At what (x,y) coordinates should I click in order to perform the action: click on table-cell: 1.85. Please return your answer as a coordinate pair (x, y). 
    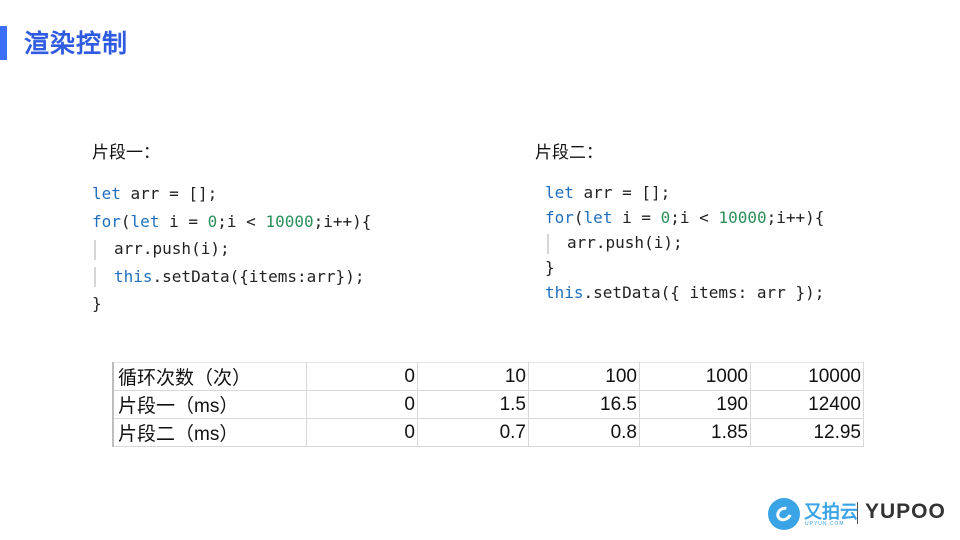
    Looking at the image, I should click on (695, 432).